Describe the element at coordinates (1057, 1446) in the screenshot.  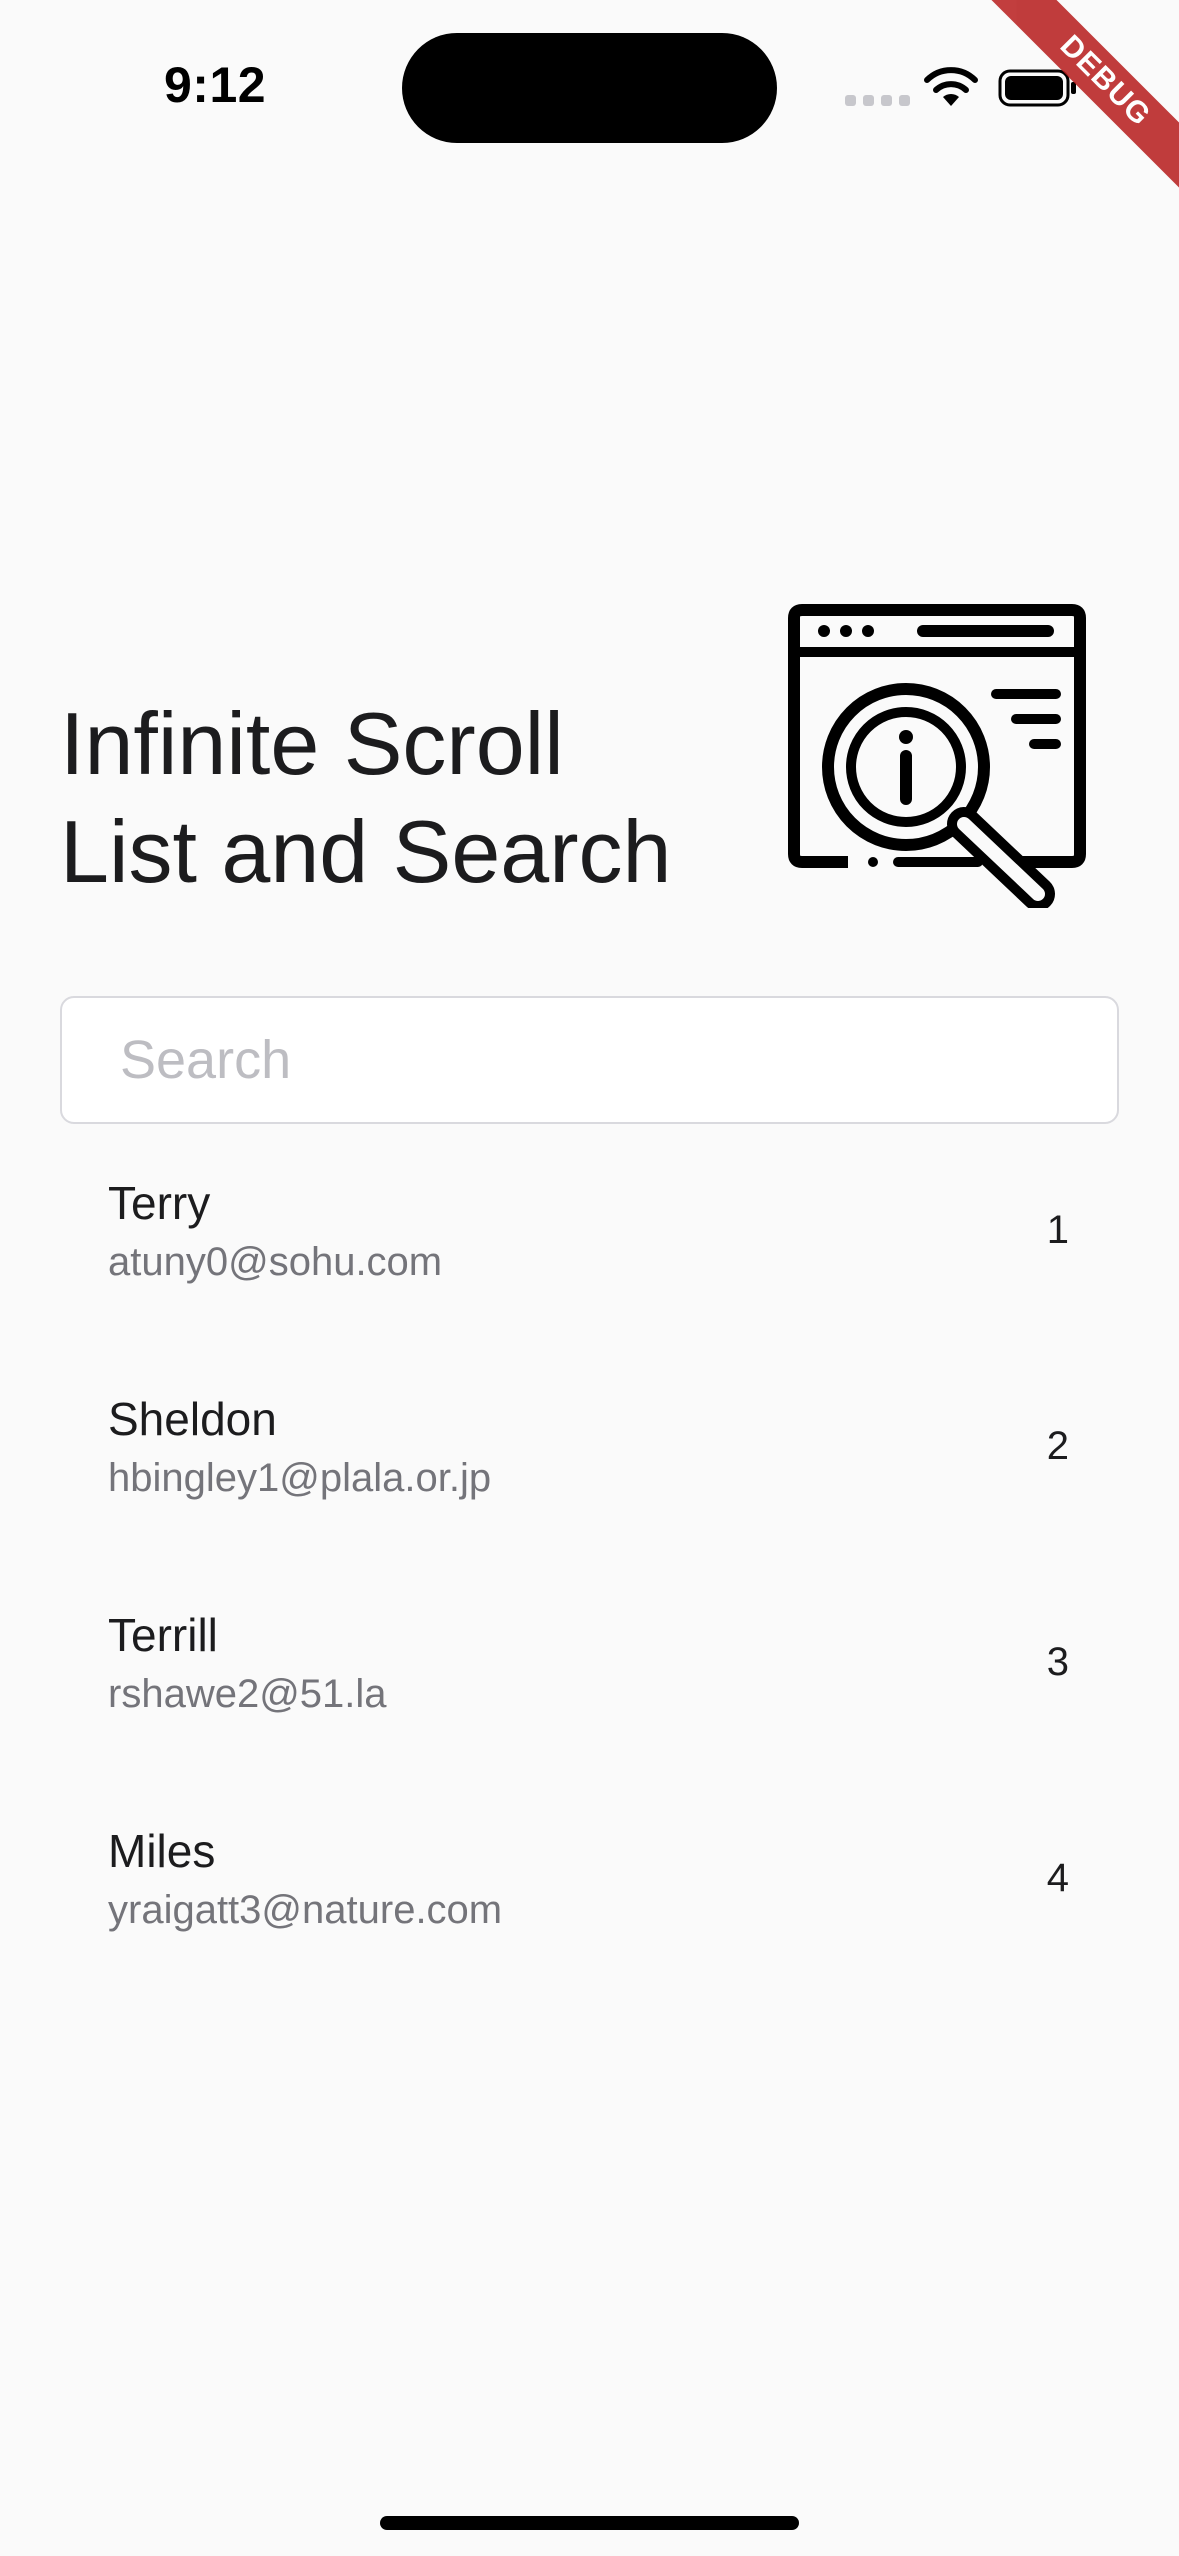
I see `list-item-number: 2` at that location.